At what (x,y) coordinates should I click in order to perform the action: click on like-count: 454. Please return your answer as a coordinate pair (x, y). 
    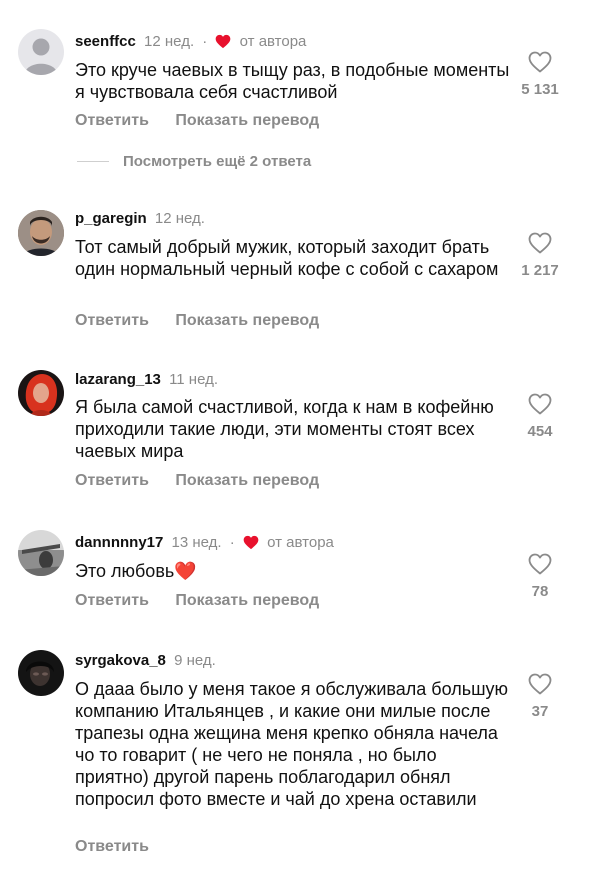
    Looking at the image, I should click on (540, 431).